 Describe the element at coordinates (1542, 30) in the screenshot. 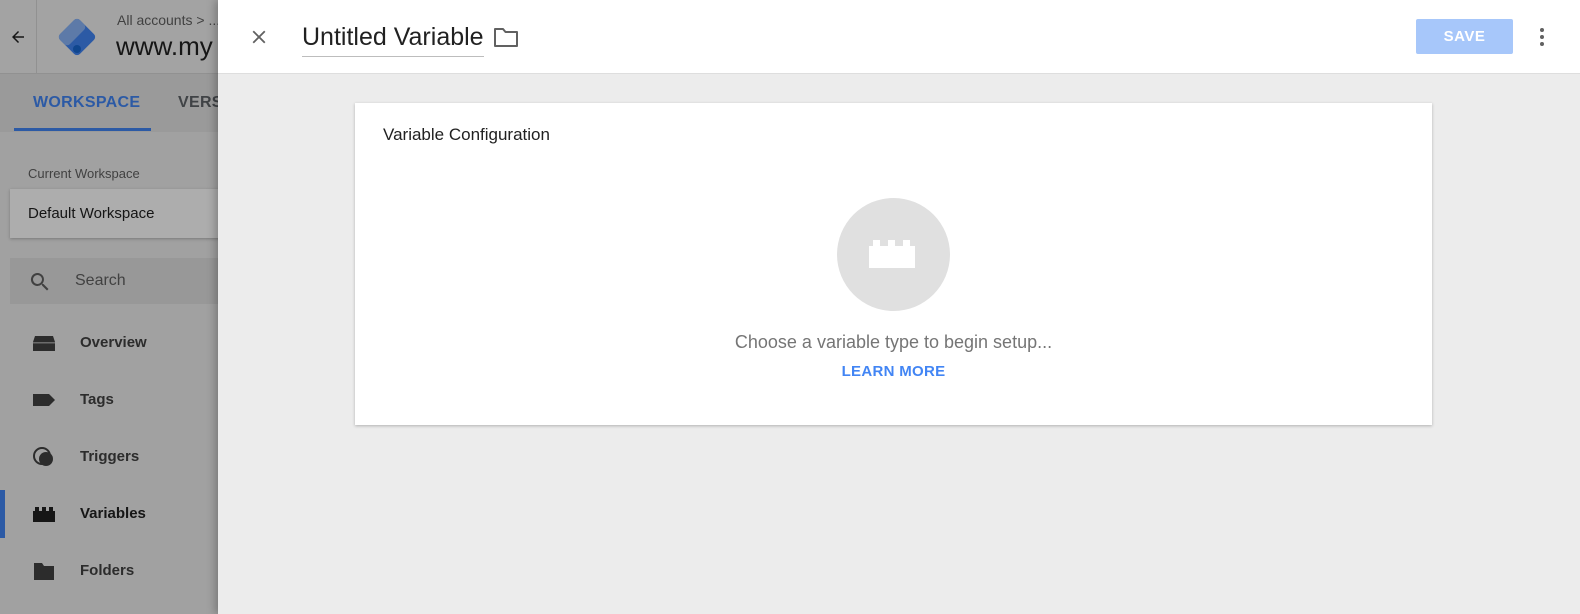

I see `more-vert-icon` at that location.